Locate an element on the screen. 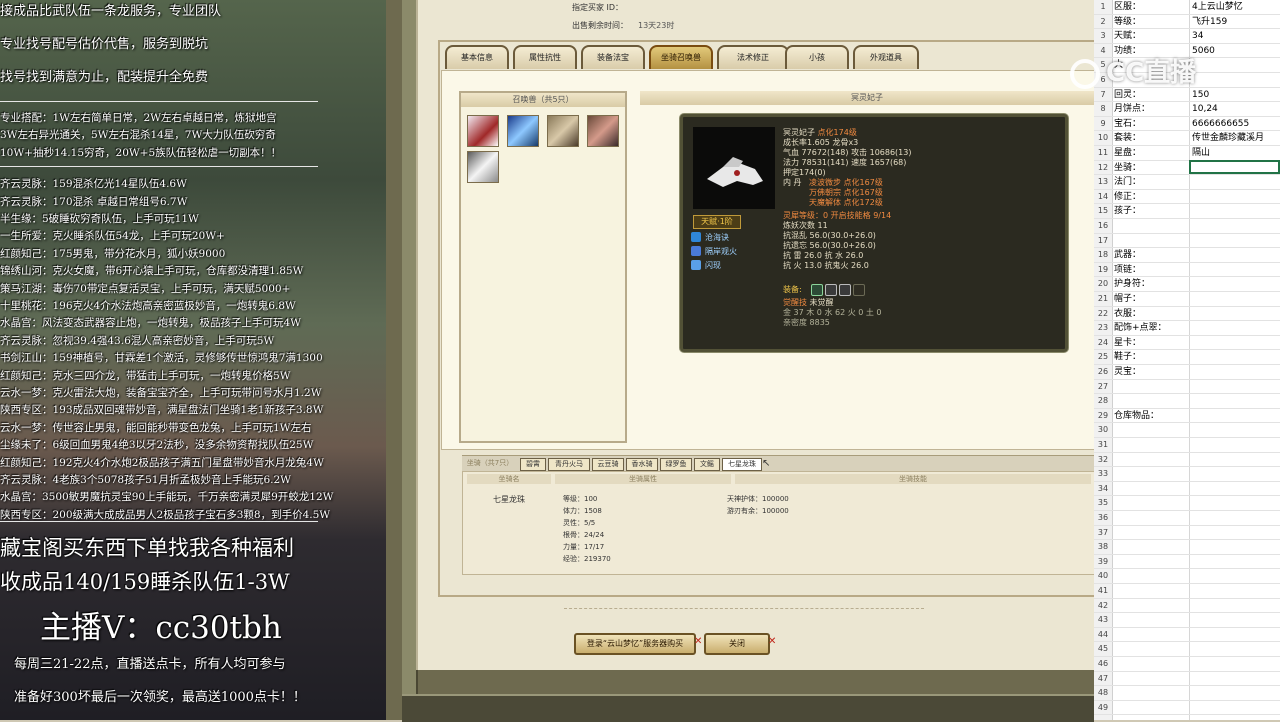 Image resolution: width=1280 pixels, height=722 pixels. sheet-cell-a: 月饼点： is located at coordinates (1151, 109).